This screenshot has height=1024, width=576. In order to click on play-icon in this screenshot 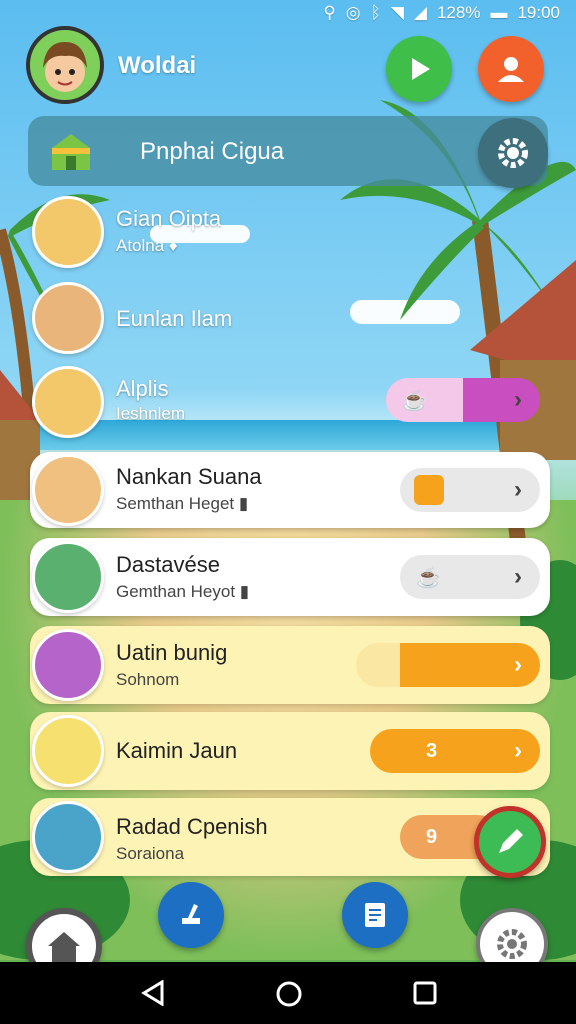, I will do `click(421, 69)`.